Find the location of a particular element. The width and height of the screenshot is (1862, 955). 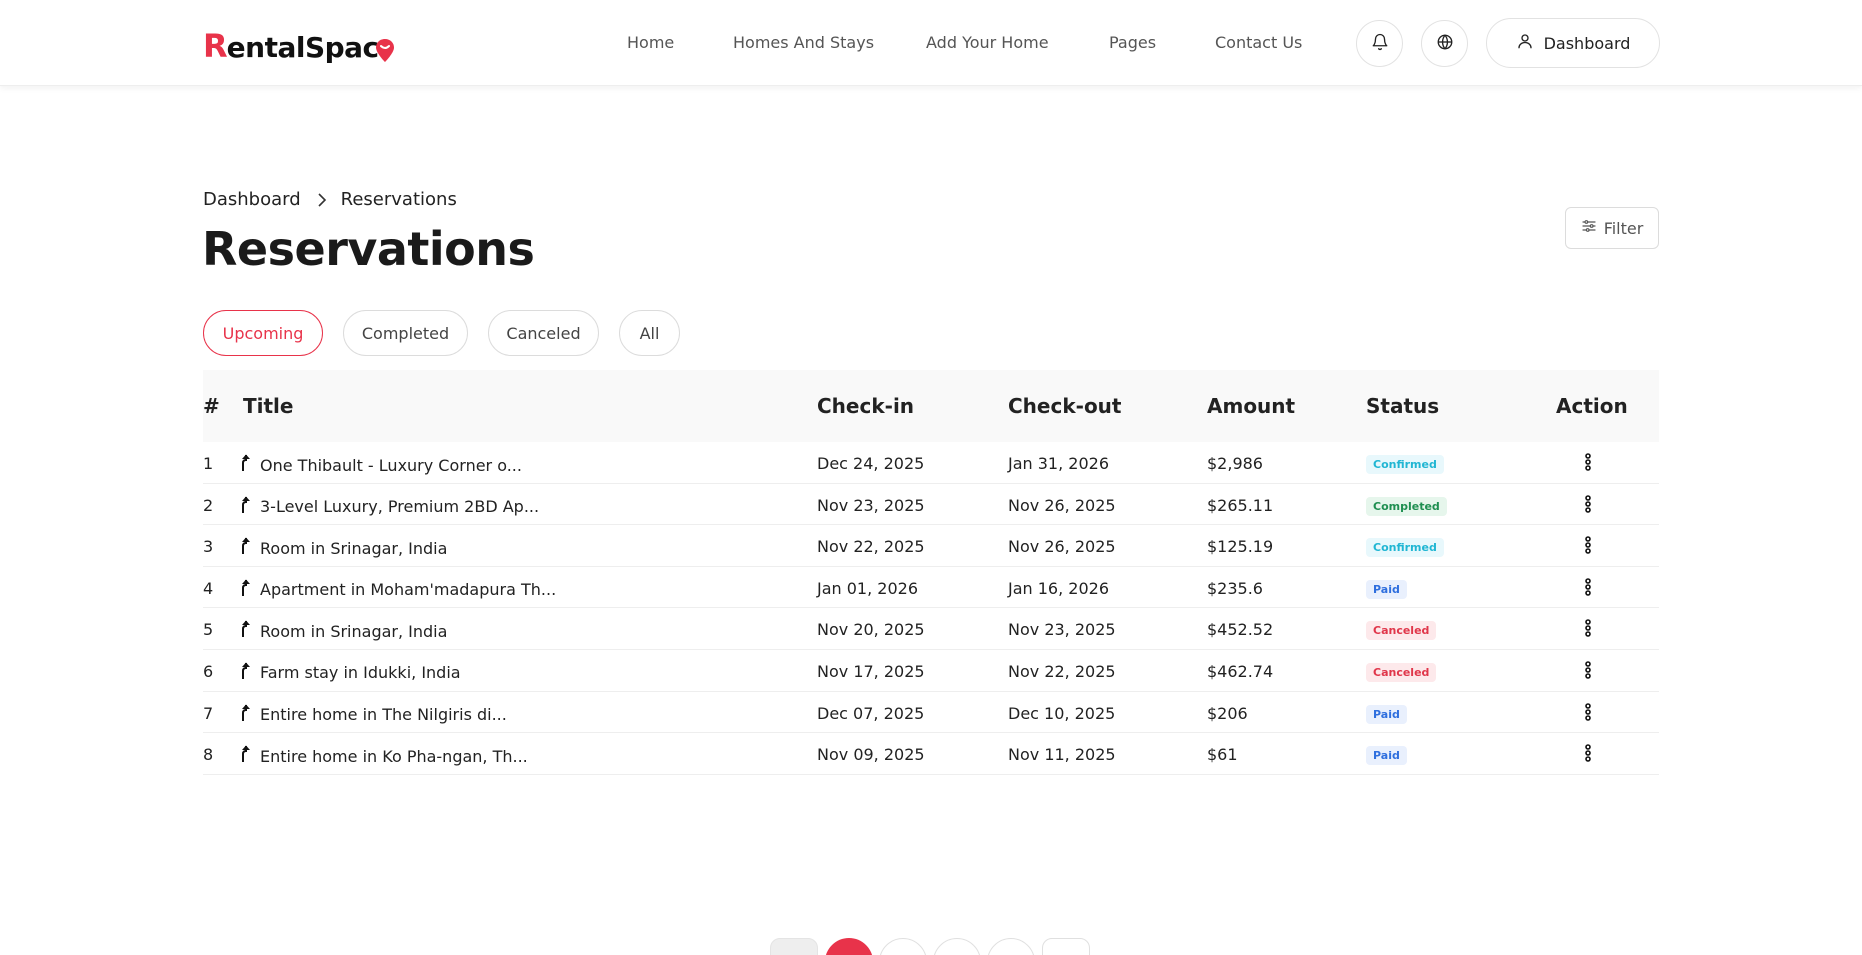

row-amount: $206 is located at coordinates (1227, 713).